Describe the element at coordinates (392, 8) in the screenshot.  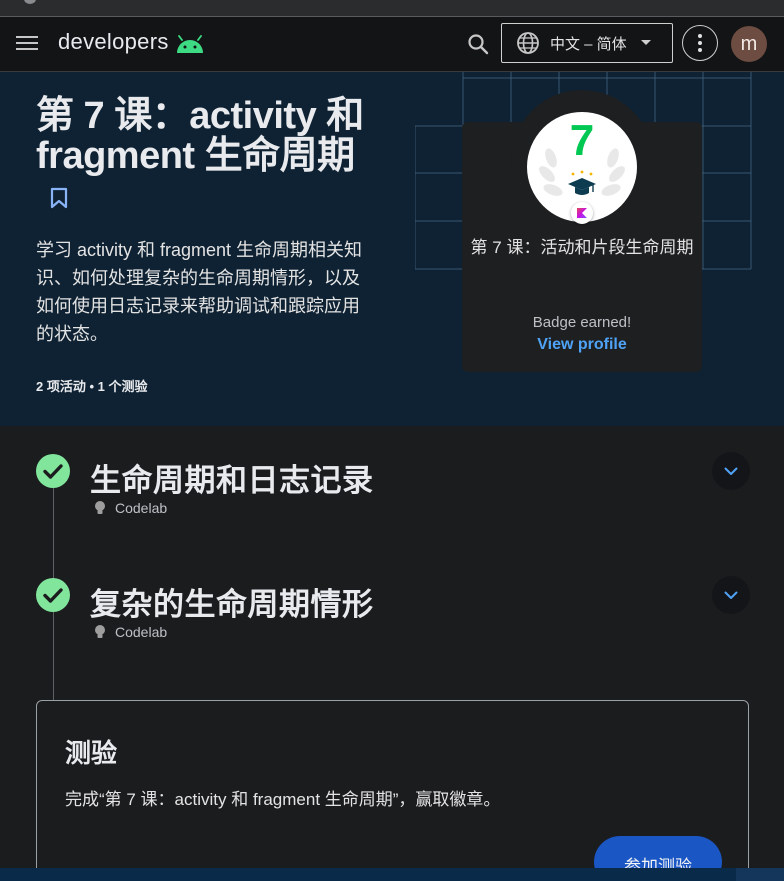
I see `browser-top-strip` at that location.